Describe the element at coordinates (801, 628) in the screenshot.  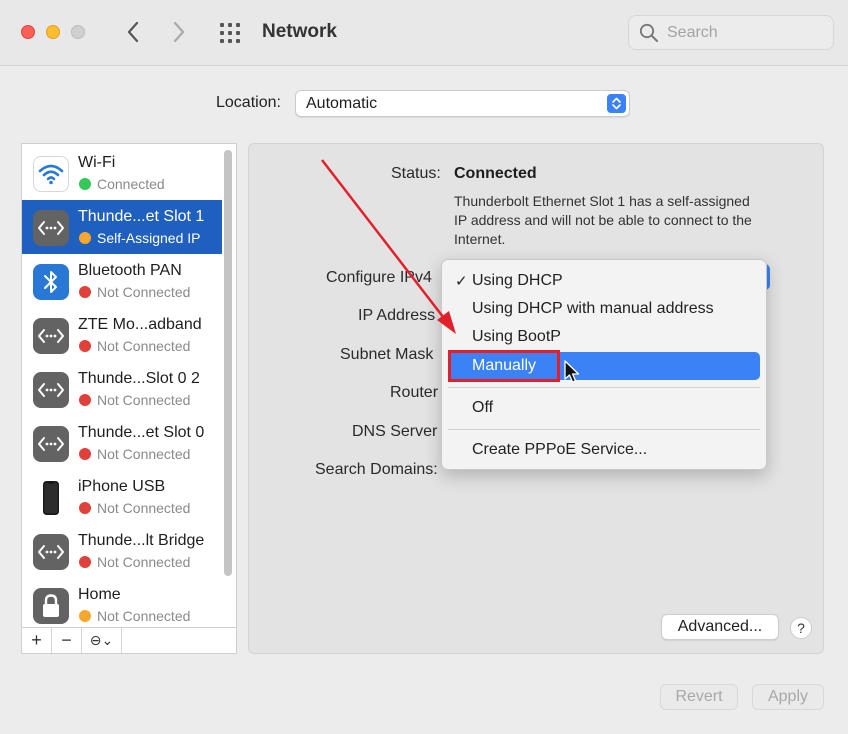
I see `help-button: ?` at that location.